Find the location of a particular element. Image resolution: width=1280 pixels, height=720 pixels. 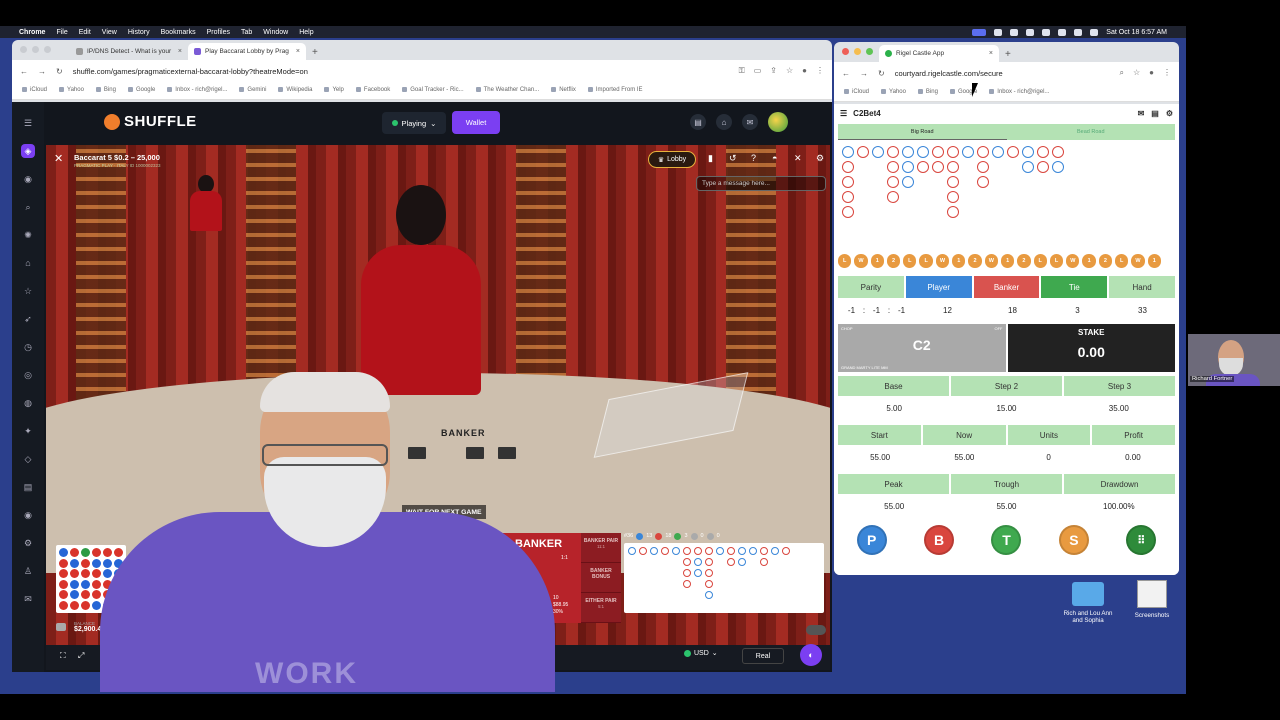

share-icon: ⇪ is located at coordinates (773, 71).